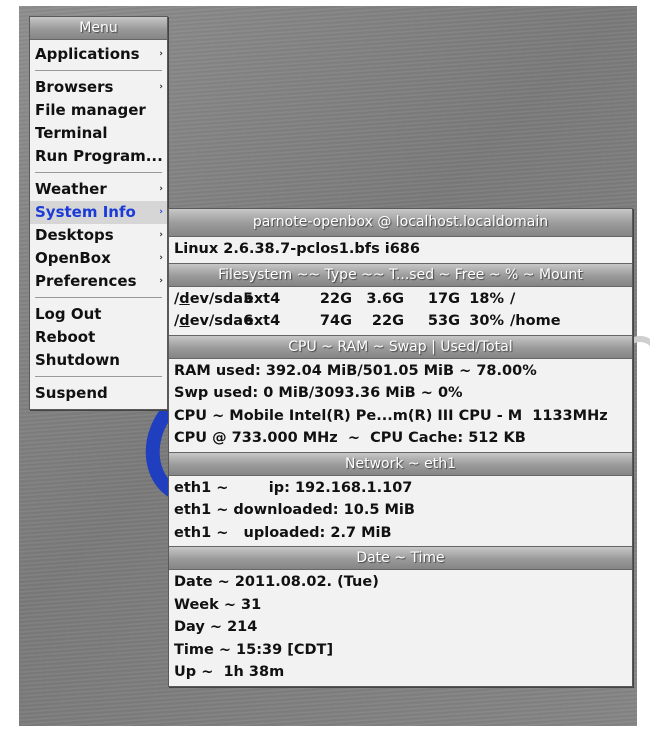 The image size is (650, 732). I want to click on menu-item-log-out: Log Out, so click(98, 314).